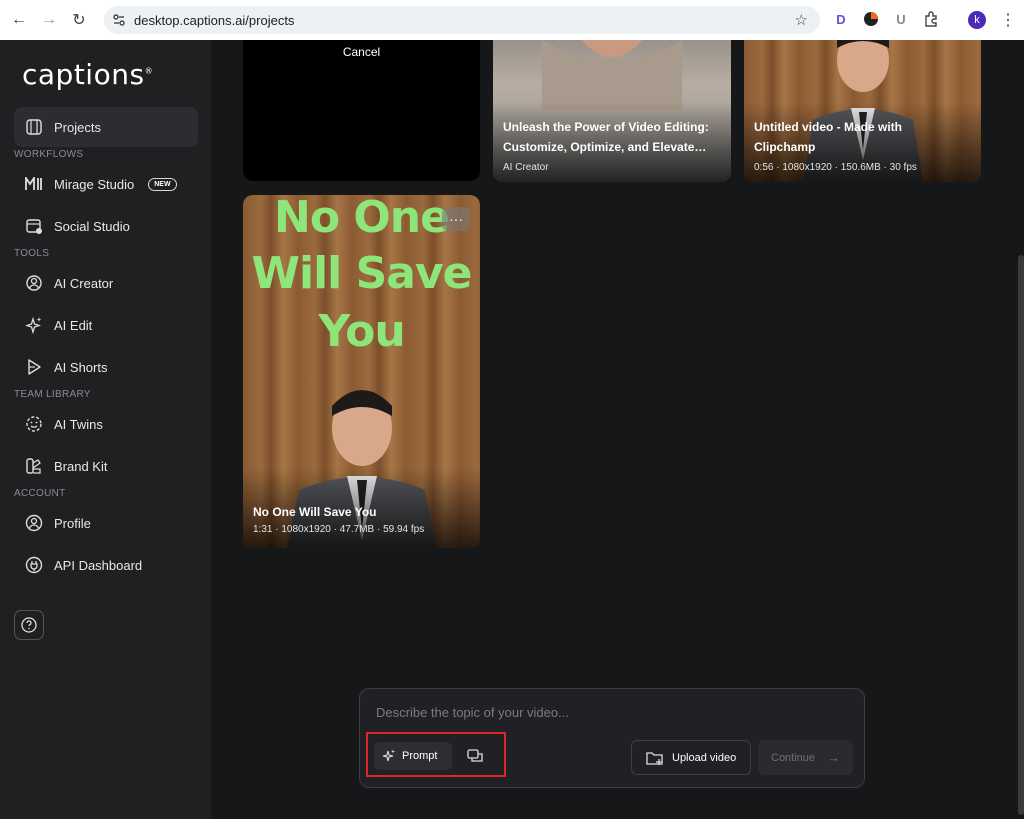 The width and height of the screenshot is (1024, 819). What do you see at coordinates (361, 110) in the screenshot?
I see `project-card-cancel: Cancel` at bounding box center [361, 110].